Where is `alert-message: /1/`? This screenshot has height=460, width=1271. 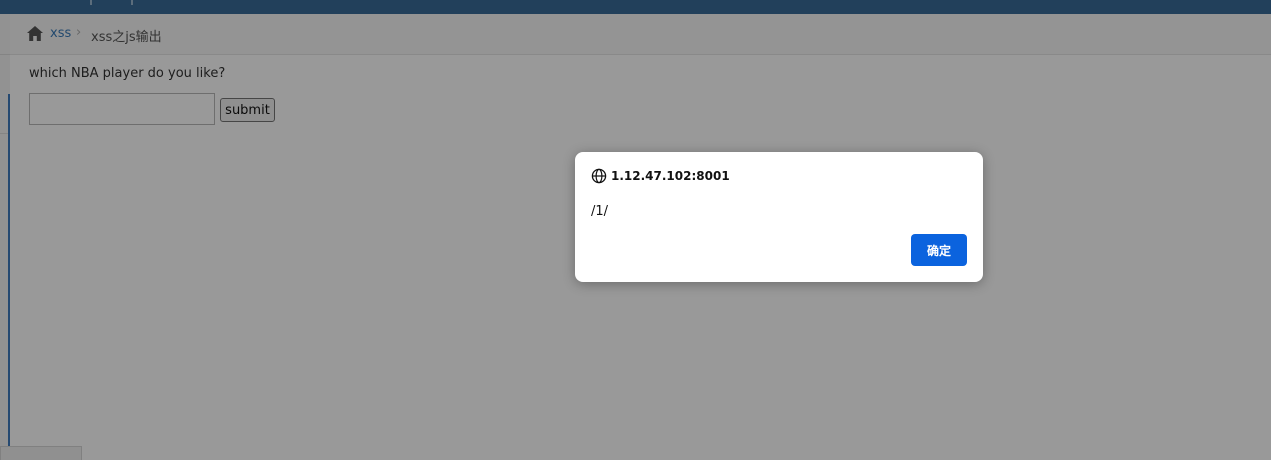
alert-message: /1/ is located at coordinates (600, 211).